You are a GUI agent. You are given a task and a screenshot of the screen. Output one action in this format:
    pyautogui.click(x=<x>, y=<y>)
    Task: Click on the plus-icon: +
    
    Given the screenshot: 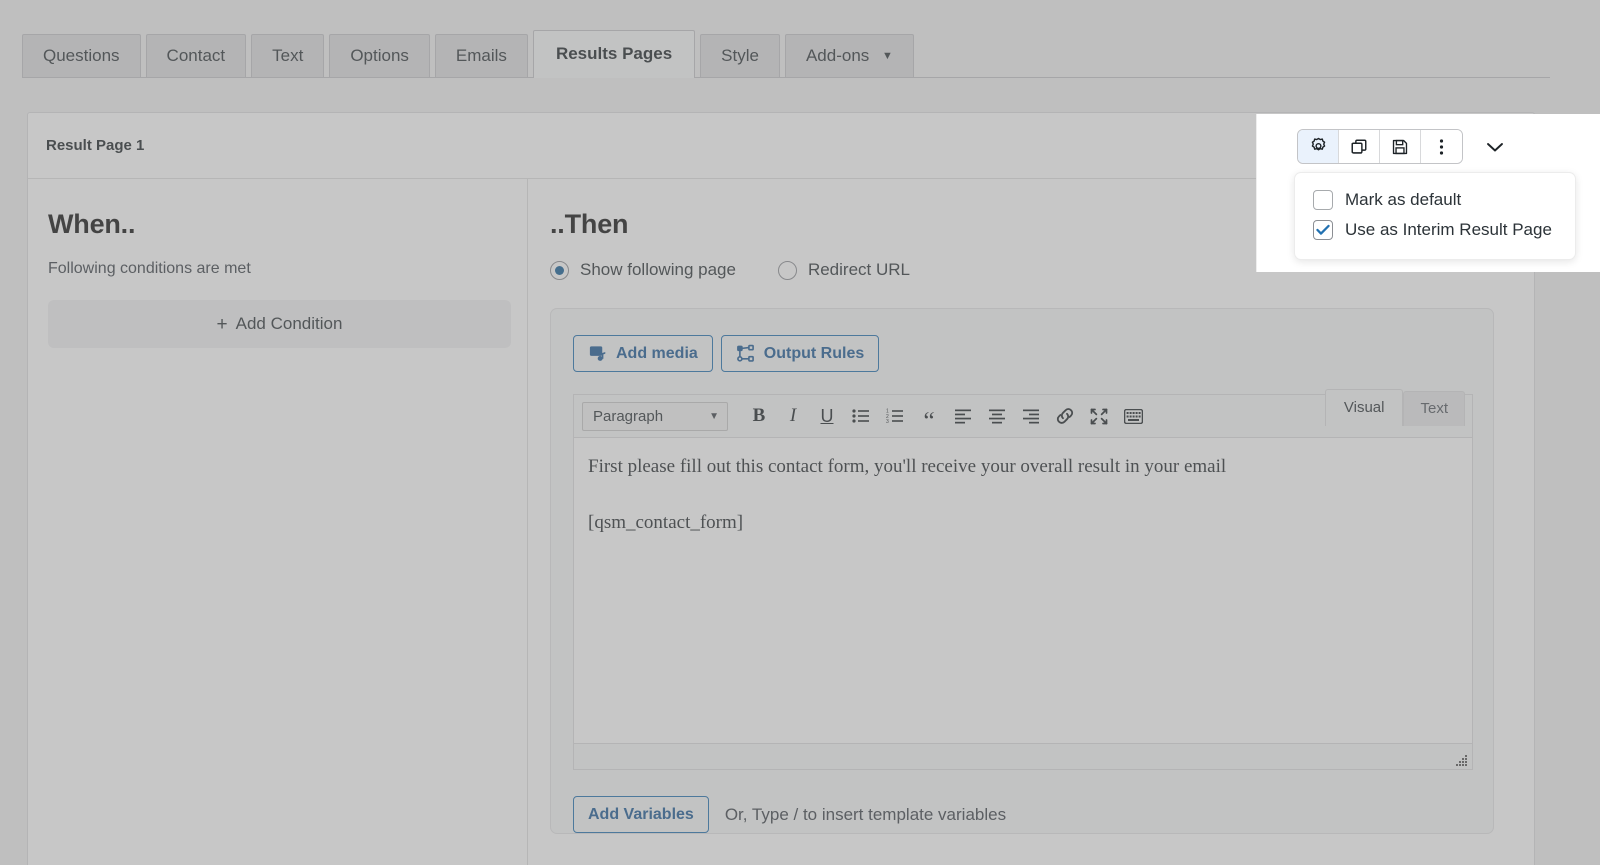 What is the action you would take?
    pyautogui.click(x=222, y=324)
    